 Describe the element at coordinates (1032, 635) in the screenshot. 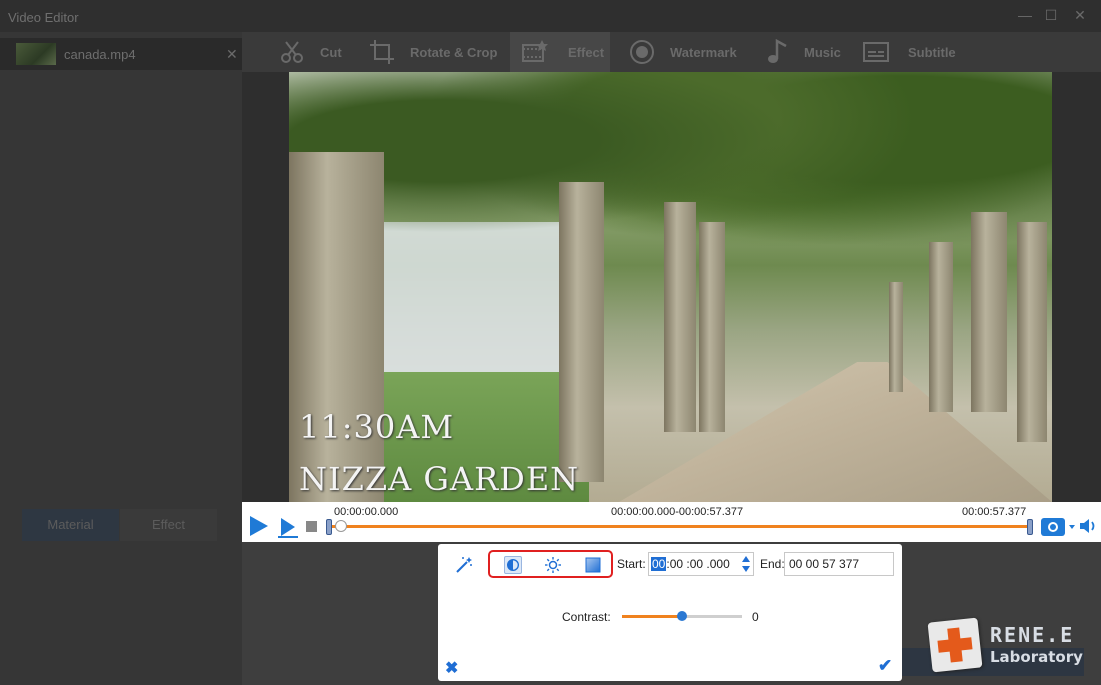

I see `logo-text-brand: RENE.E` at that location.